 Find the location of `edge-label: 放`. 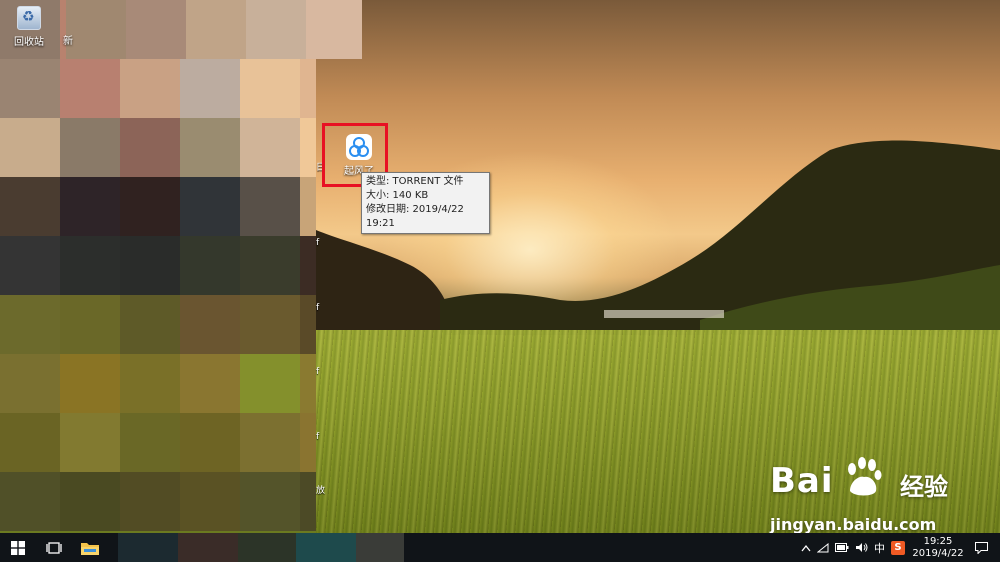

edge-label: 放 is located at coordinates (321, 491).